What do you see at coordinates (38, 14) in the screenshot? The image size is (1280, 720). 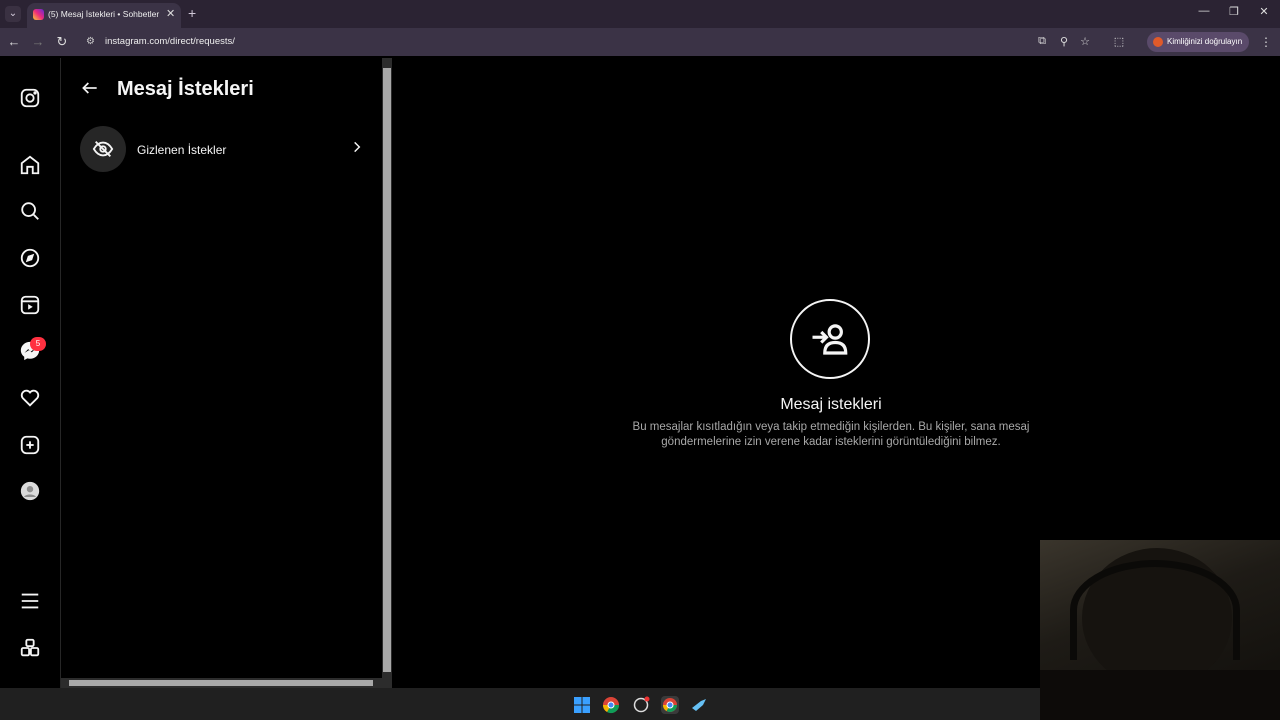 I see `instagram-favicon-icon` at bounding box center [38, 14].